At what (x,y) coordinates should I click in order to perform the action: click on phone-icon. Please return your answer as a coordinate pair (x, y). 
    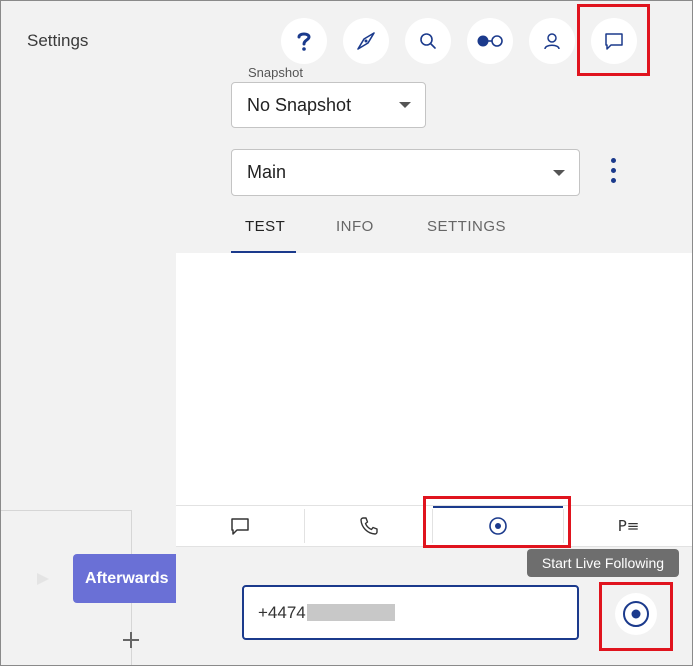
    Looking at the image, I should click on (368, 526).